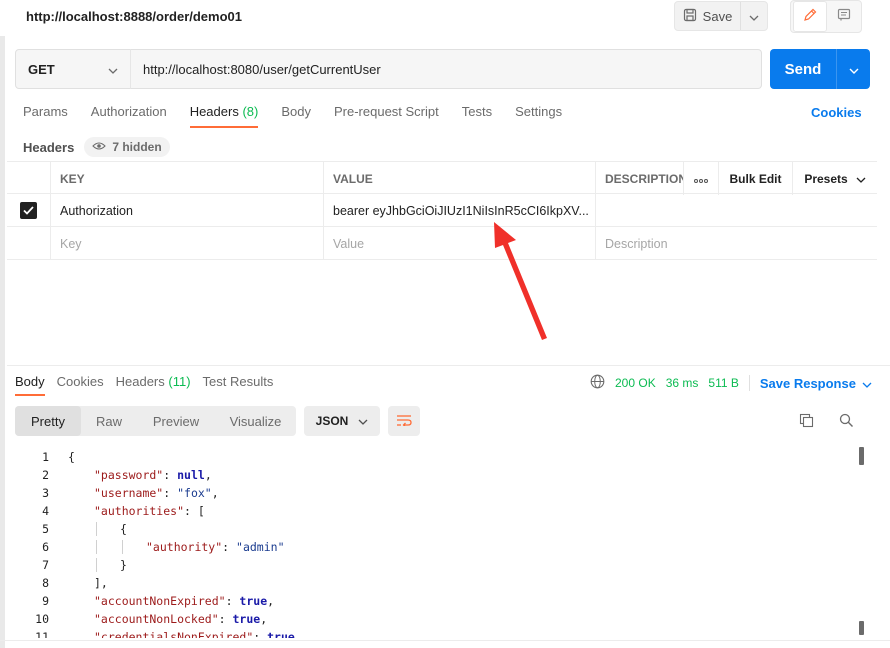 The height and width of the screenshot is (648, 890). Describe the element at coordinates (45, 116) in the screenshot. I see `tab-params: Params` at that location.